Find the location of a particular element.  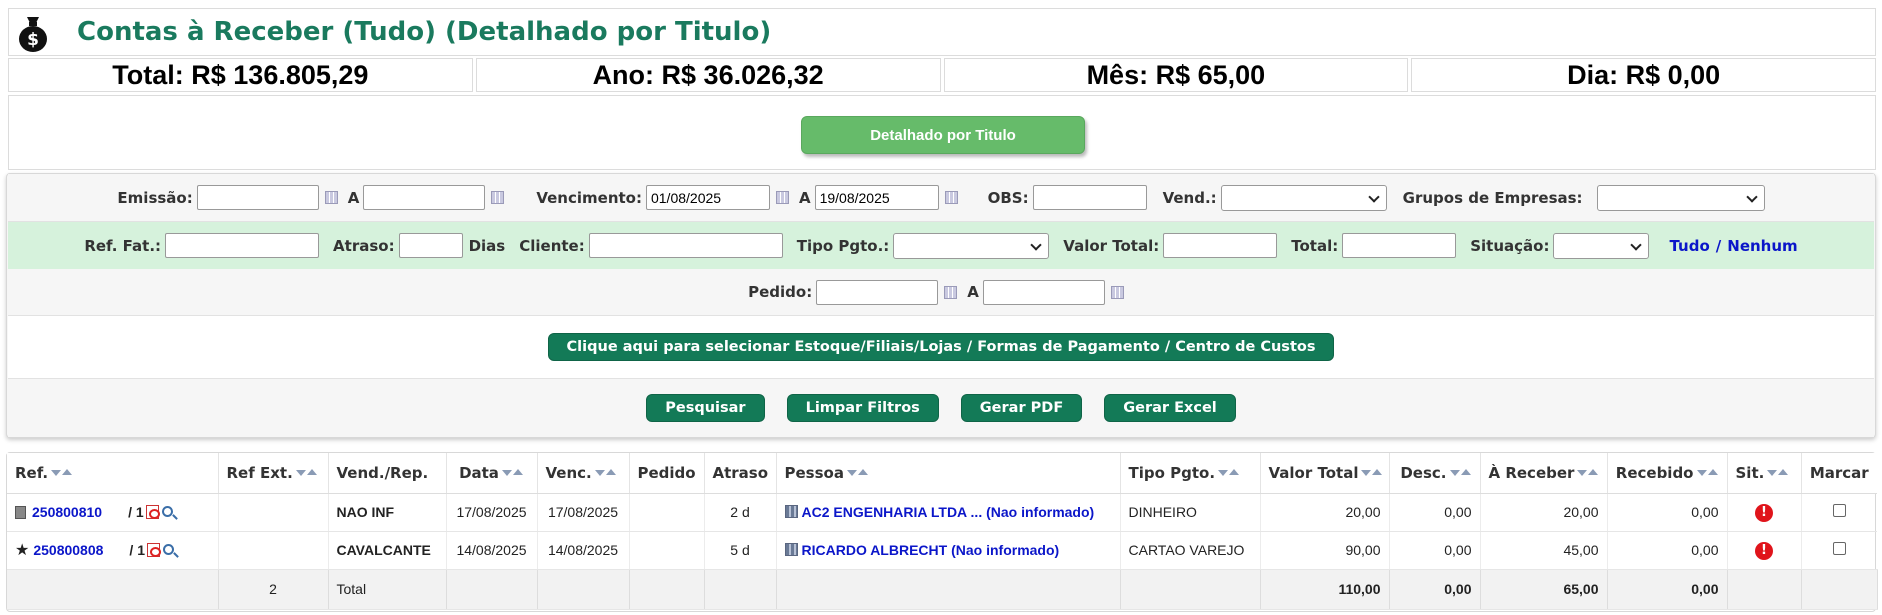

tipo-pgto-select is located at coordinates (971, 245).